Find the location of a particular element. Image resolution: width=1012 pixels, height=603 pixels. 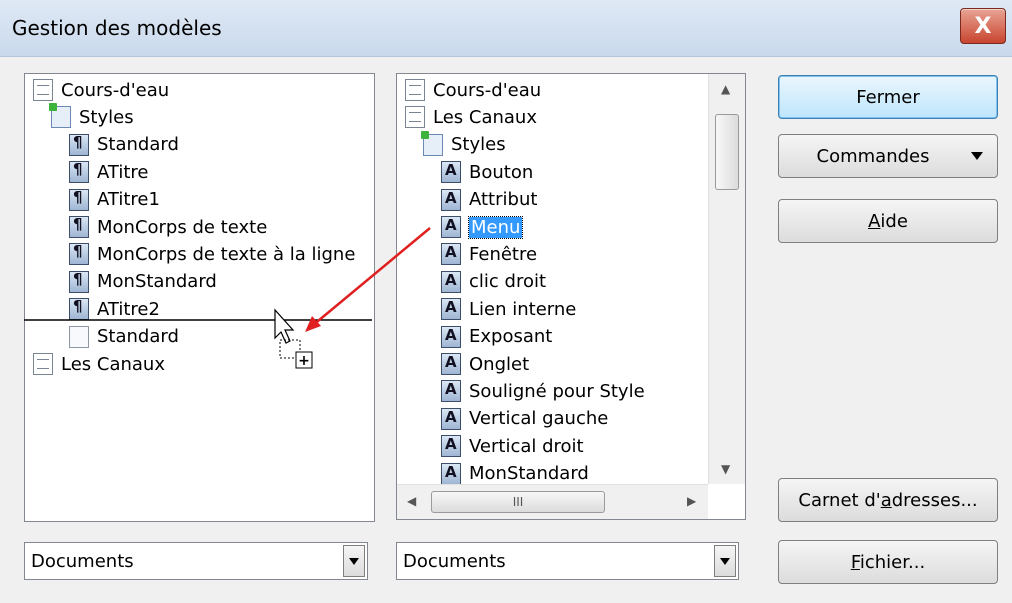

mouse-cursor-icon is located at coordinates (284, 326).